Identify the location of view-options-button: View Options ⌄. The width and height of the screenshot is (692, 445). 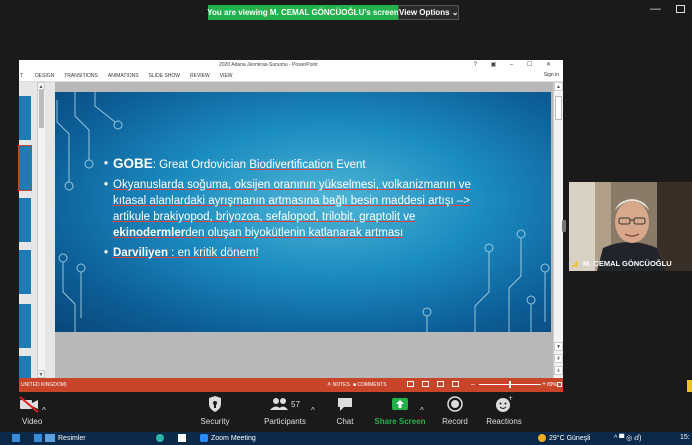
(429, 12).